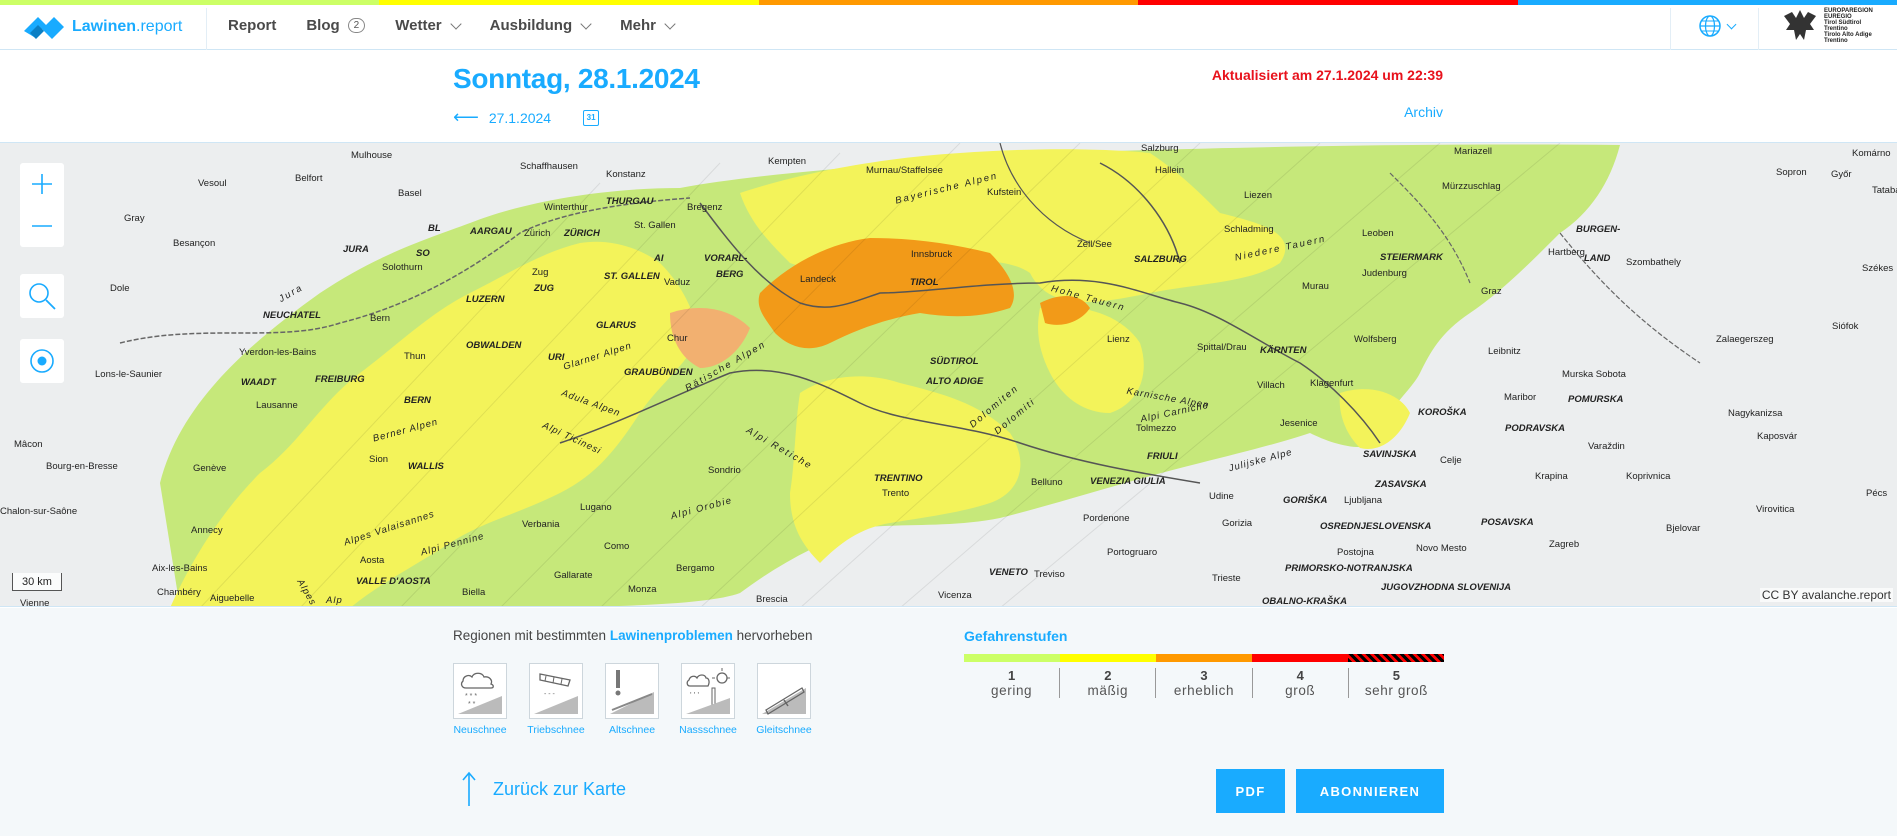 Image resolution: width=1897 pixels, height=836 pixels. Describe the element at coordinates (42, 296) in the screenshot. I see `map-search-button` at that location.